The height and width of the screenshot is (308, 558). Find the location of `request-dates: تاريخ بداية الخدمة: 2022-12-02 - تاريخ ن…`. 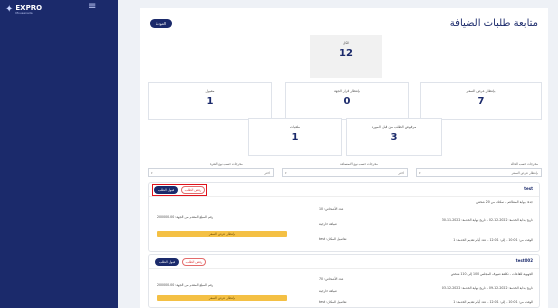

request-dates: تاريخ بداية الخدمة: 2022-12-02 - تاريخ ن… is located at coordinates (487, 220).